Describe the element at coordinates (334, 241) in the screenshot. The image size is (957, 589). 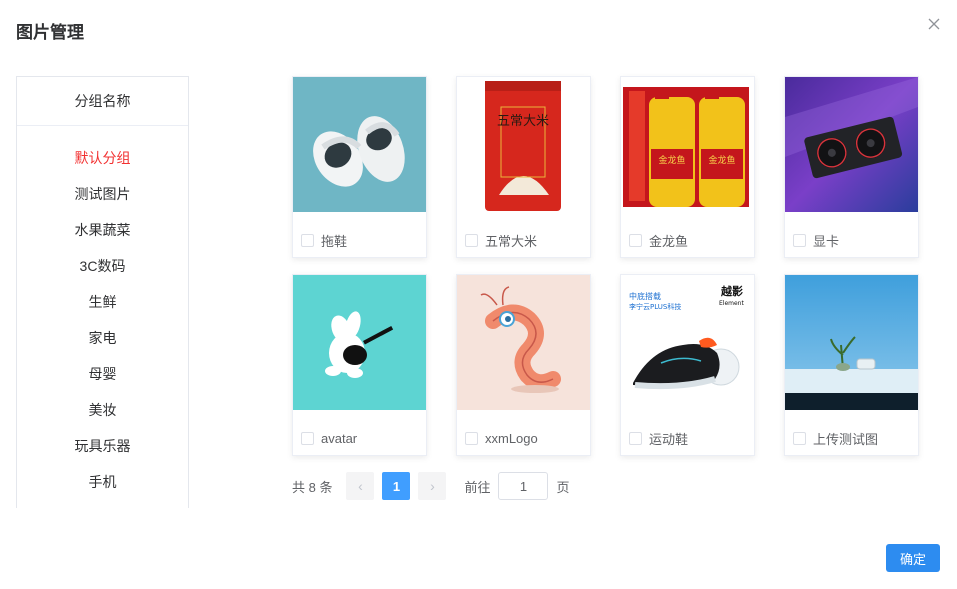
I see `image-name: 拖鞋` at that location.